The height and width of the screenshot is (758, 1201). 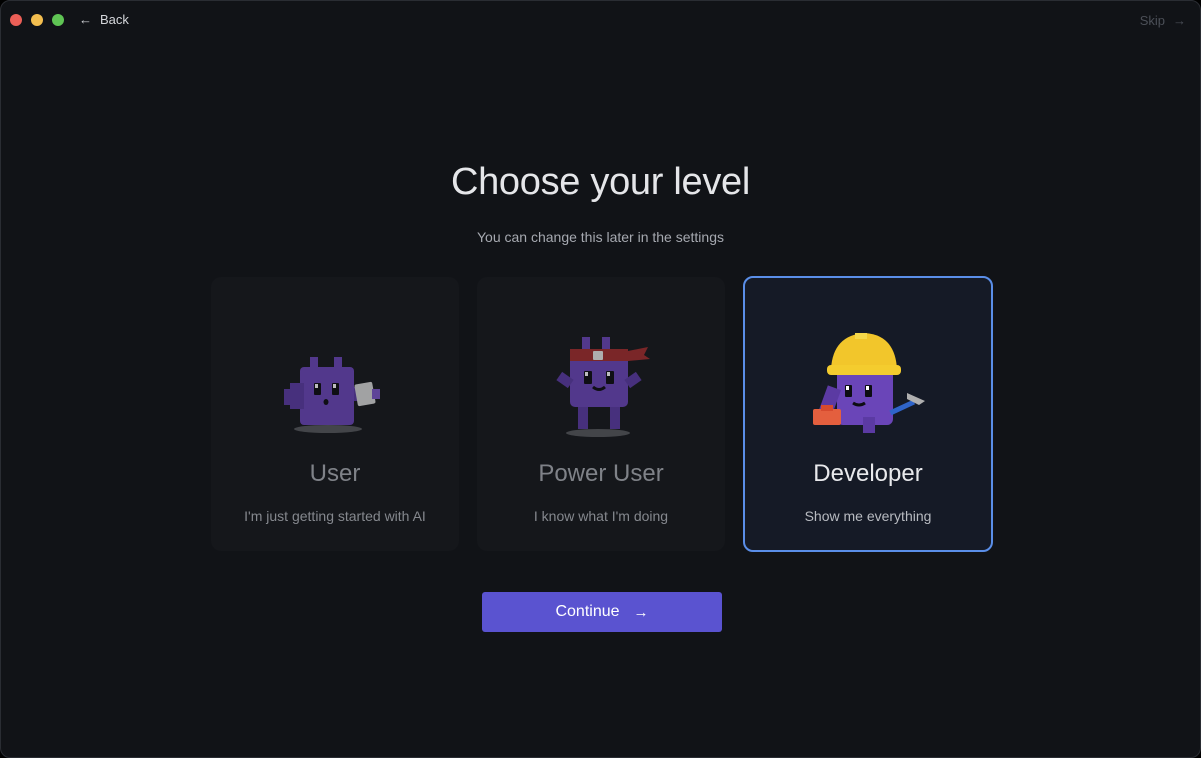 I want to click on level-description: I'm just getting started with AI, so click(x=335, y=516).